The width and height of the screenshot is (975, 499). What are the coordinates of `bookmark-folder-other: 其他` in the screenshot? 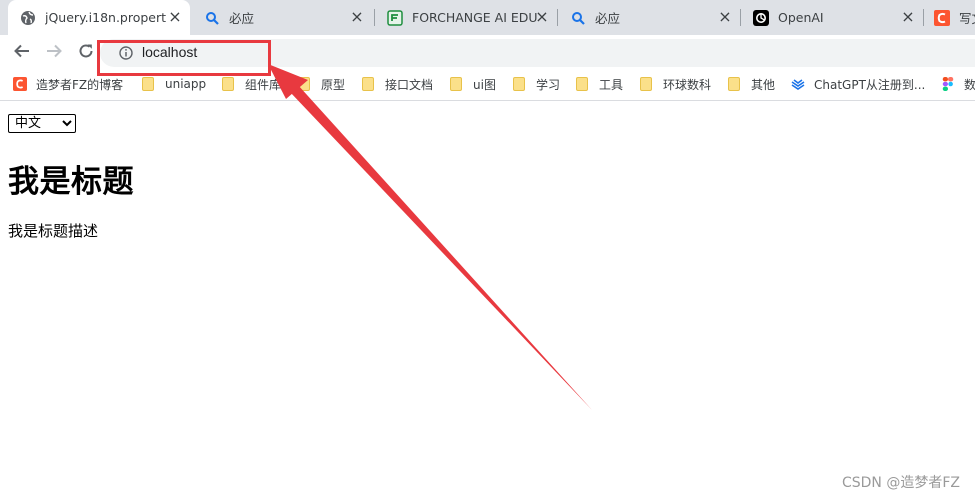 It's located at (751, 84).